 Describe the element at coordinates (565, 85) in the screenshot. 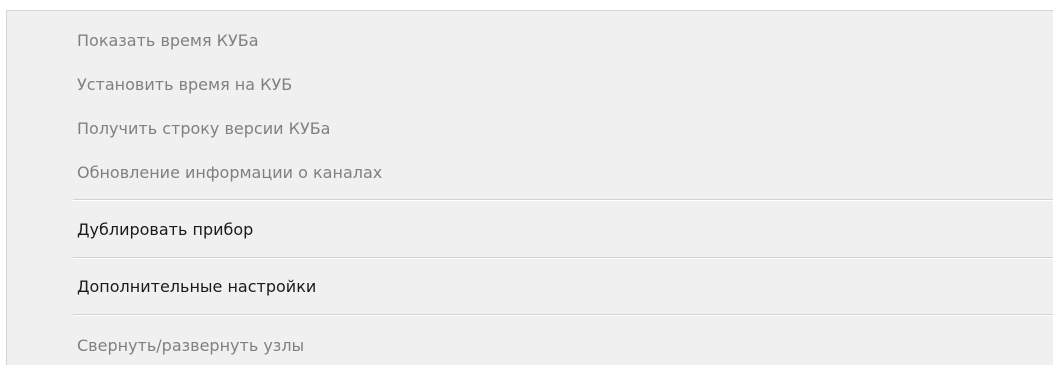

I see `menu-item-set-cube-time: Установить время на КУБ` at that location.